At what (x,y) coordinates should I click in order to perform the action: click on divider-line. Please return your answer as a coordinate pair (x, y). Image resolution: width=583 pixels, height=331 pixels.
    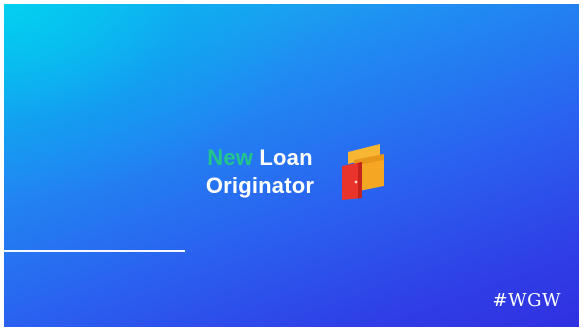
    Looking at the image, I should click on (94, 251).